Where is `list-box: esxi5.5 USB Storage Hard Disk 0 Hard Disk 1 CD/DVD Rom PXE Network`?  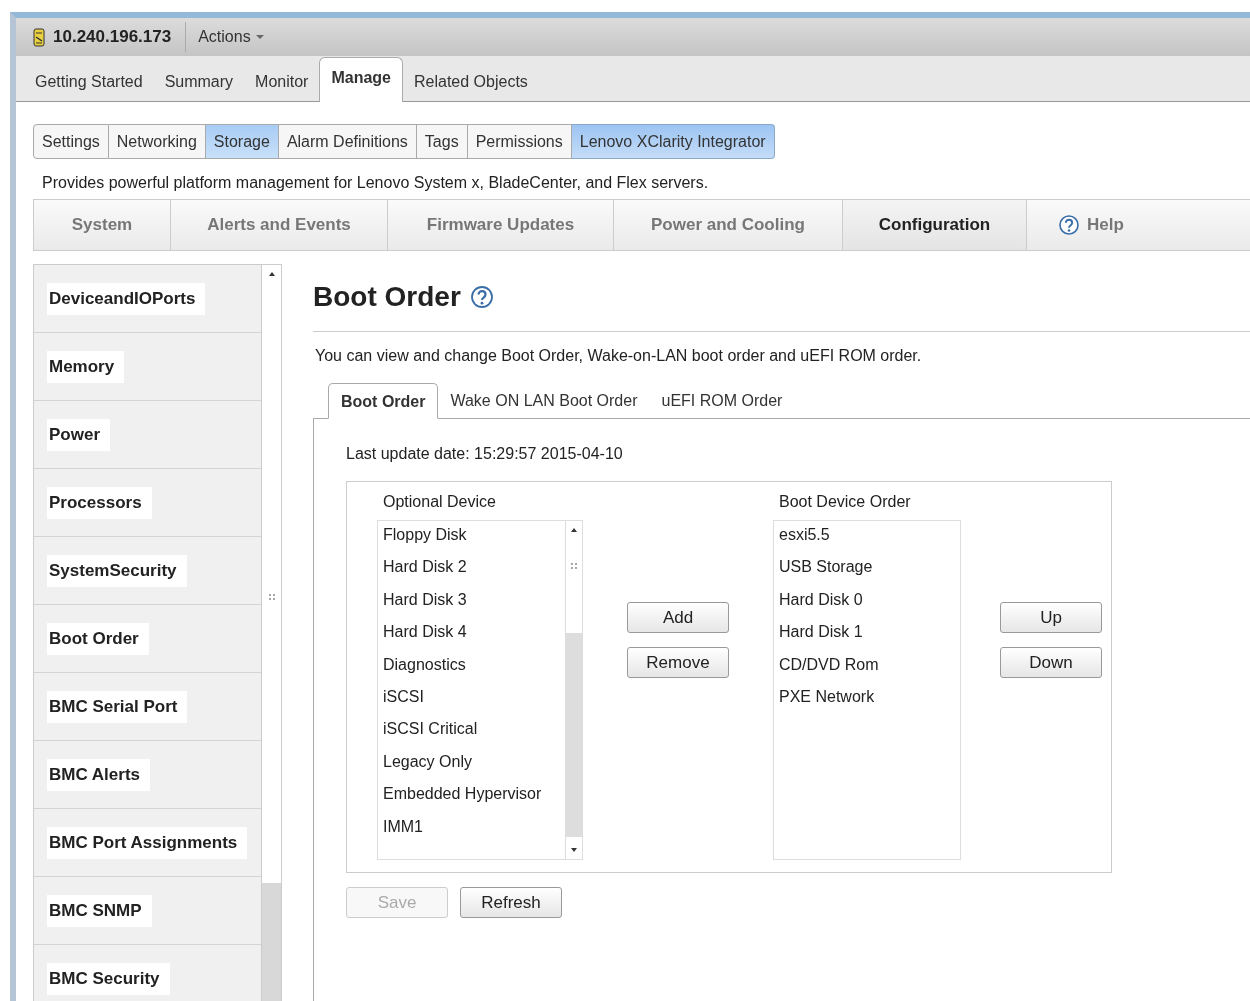 list-box: esxi5.5 USB Storage Hard Disk 0 Hard Disk 1 CD/DVD Rom PXE Network is located at coordinates (867, 690).